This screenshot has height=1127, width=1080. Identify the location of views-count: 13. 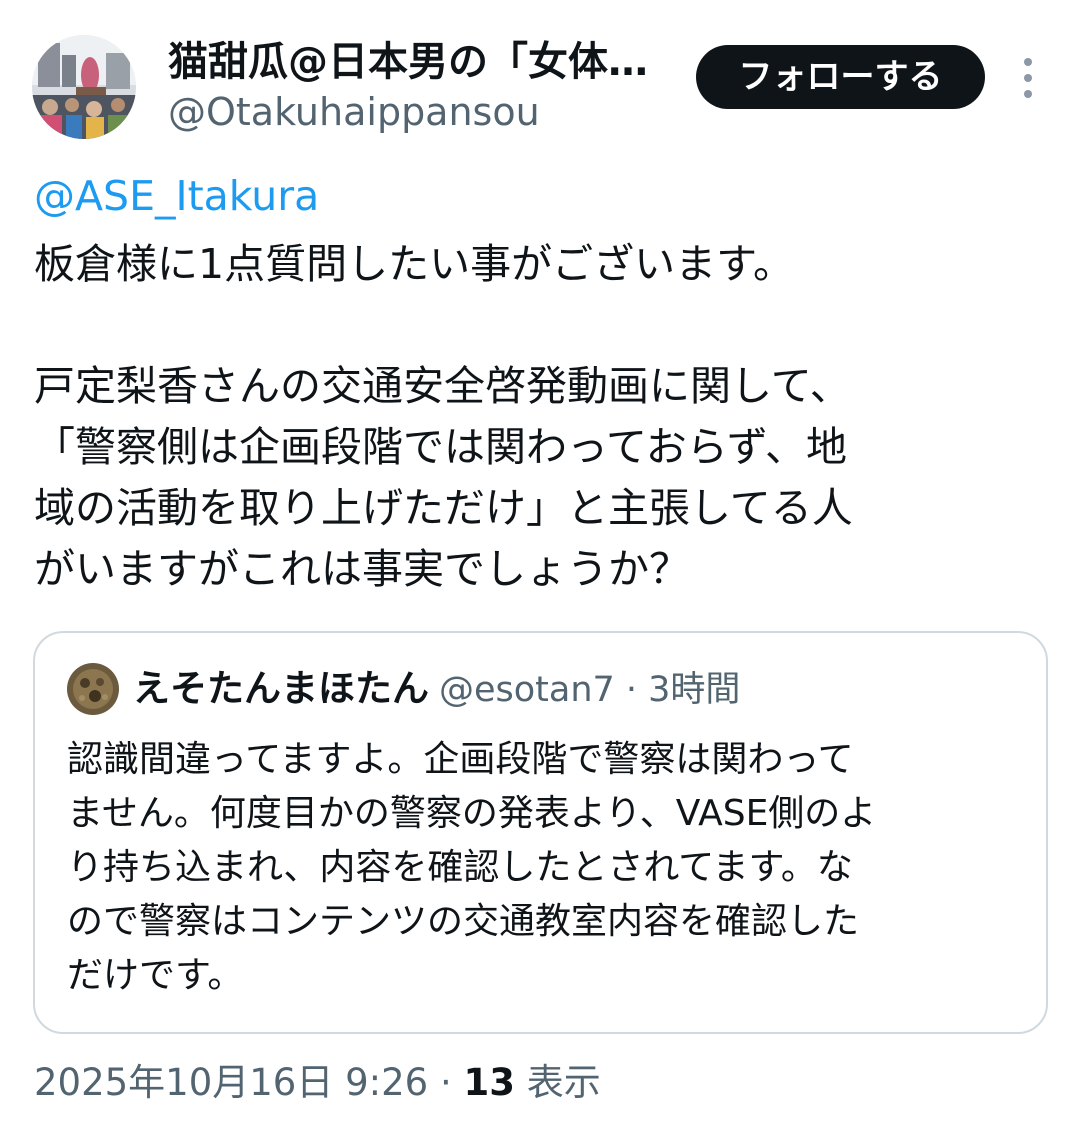
(489, 1082).